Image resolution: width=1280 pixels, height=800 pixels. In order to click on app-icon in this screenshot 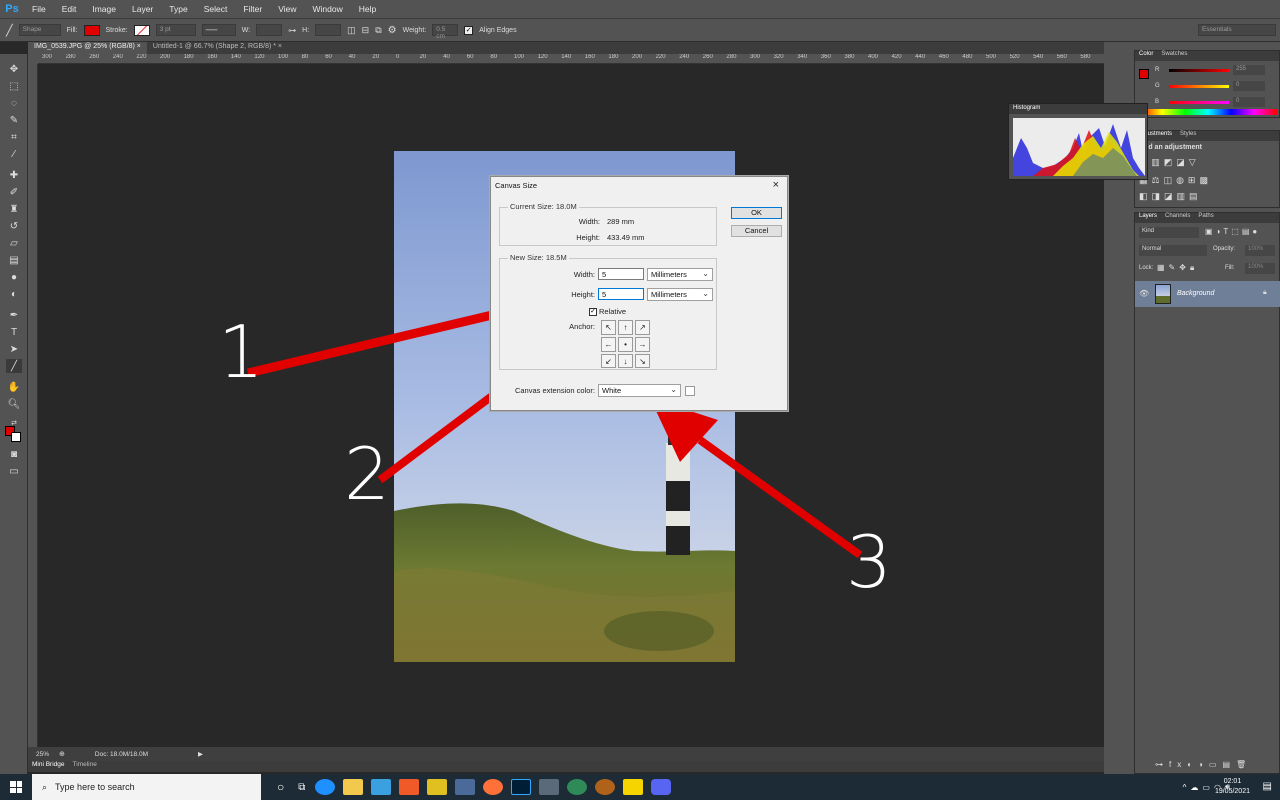, I will do `click(605, 787)`.